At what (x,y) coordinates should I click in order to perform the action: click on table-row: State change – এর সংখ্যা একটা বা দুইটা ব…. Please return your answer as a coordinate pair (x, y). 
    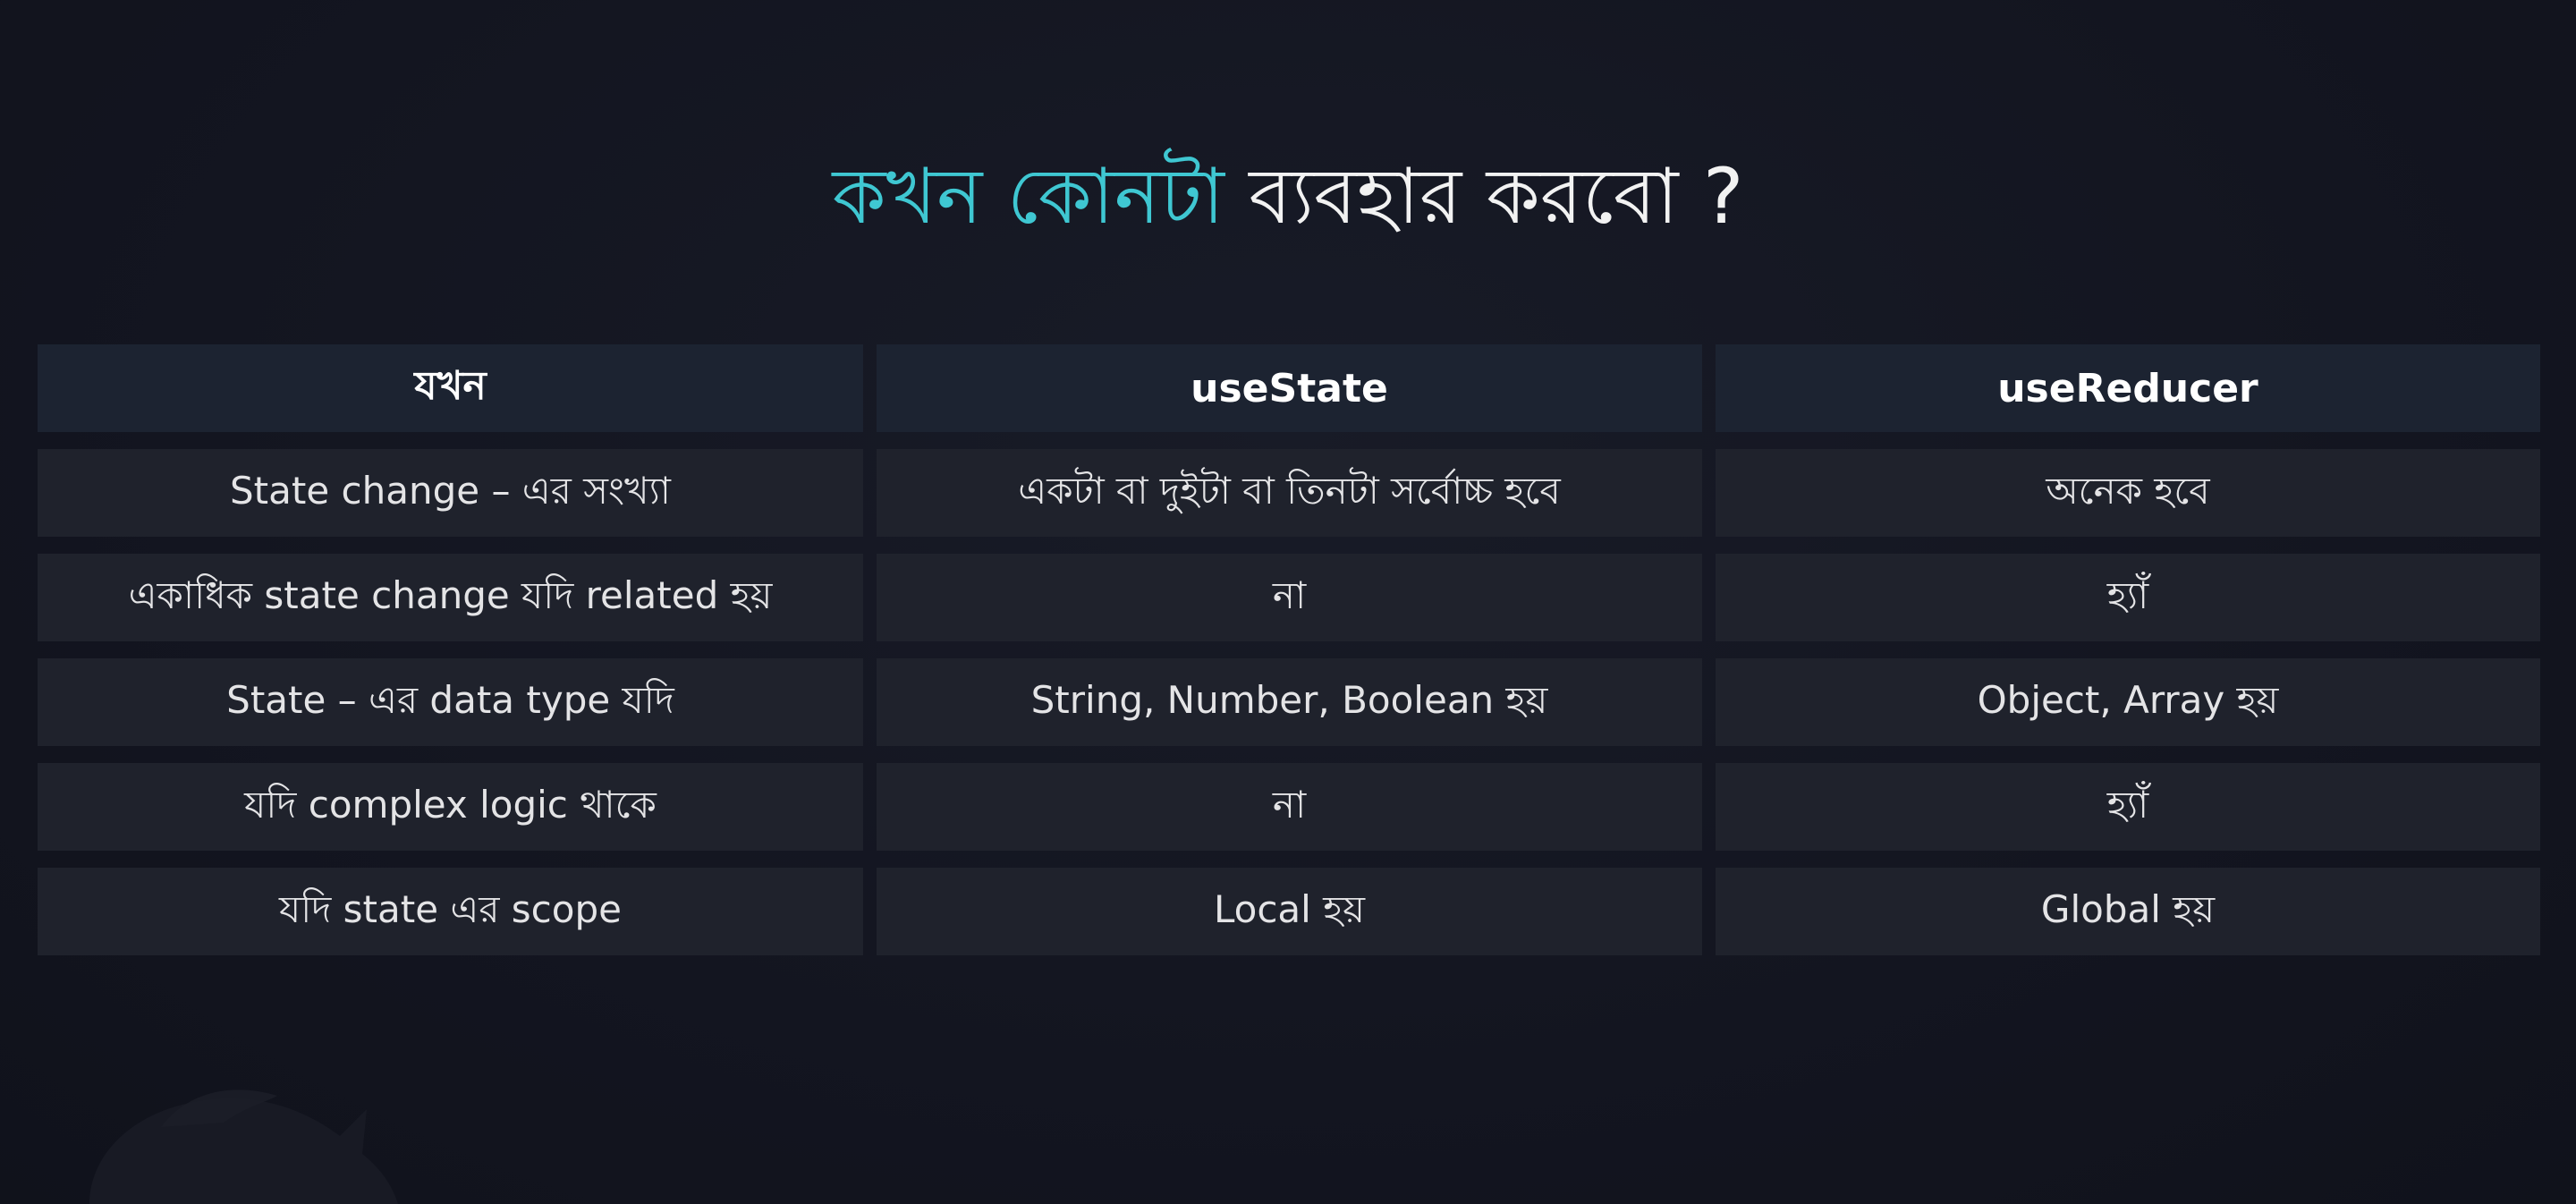
    Looking at the image, I should click on (1289, 493).